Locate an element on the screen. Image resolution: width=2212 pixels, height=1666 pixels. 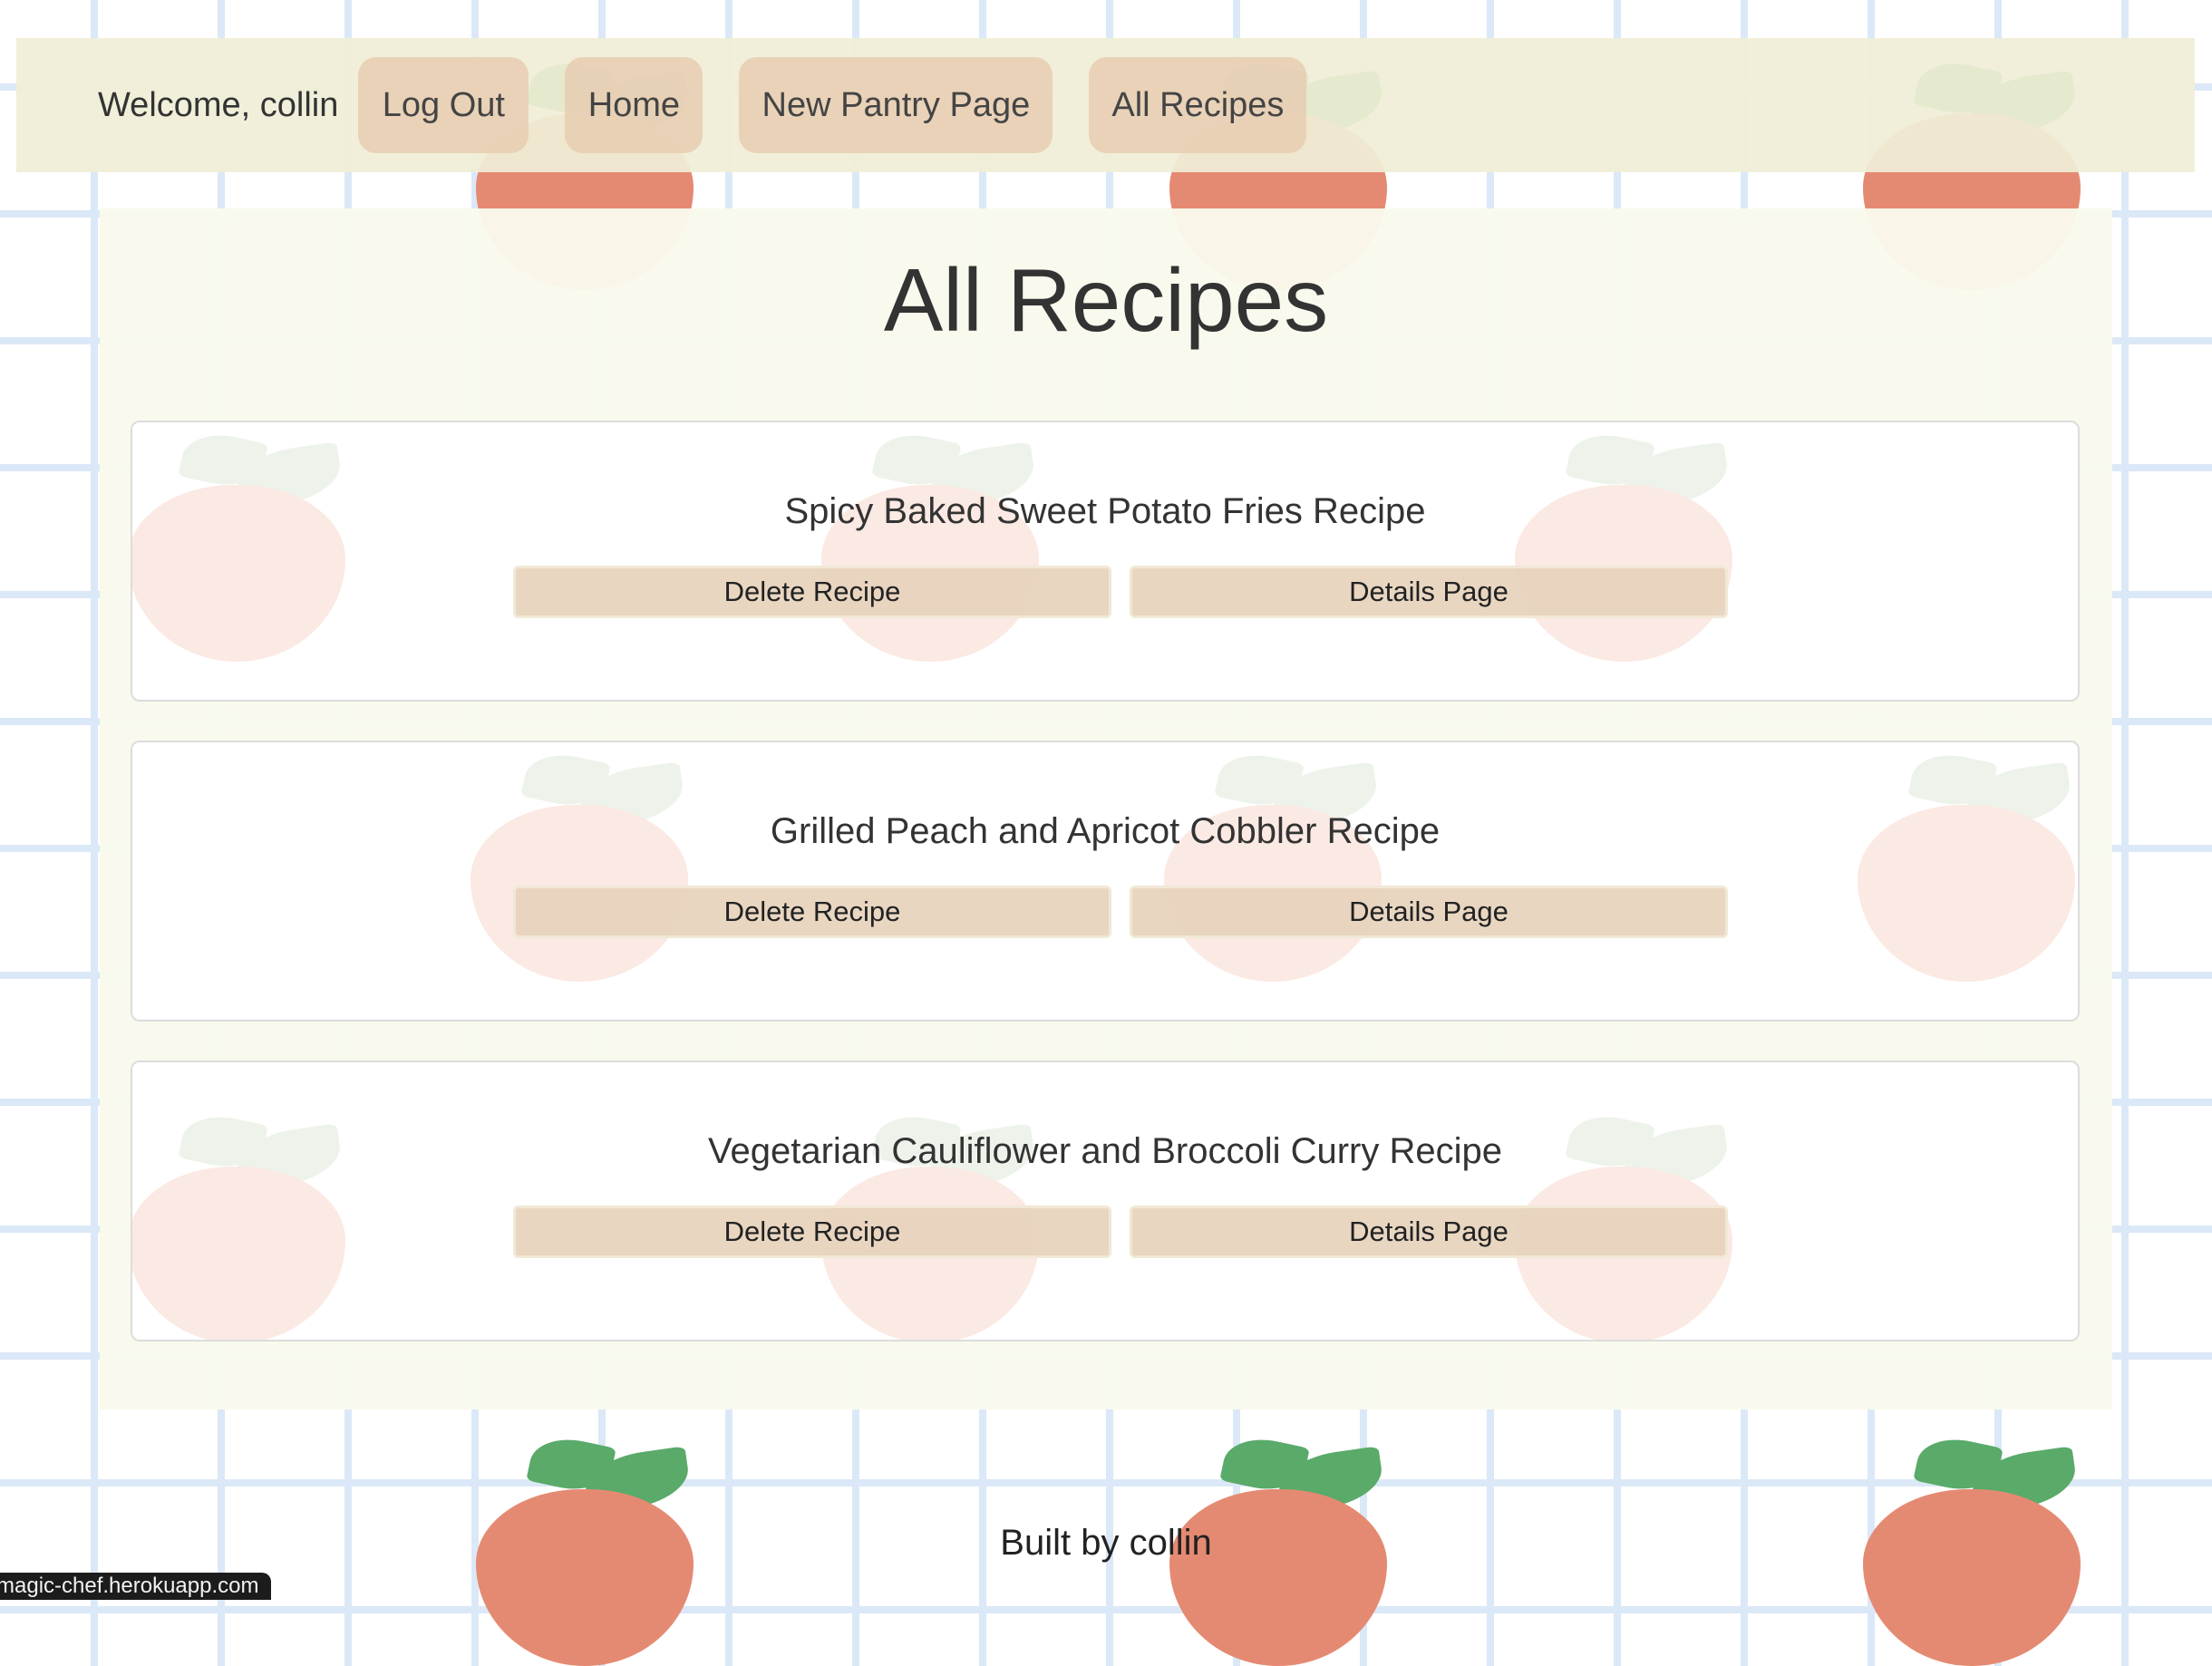
welcome-text: Welcome, collin is located at coordinates (218, 104).